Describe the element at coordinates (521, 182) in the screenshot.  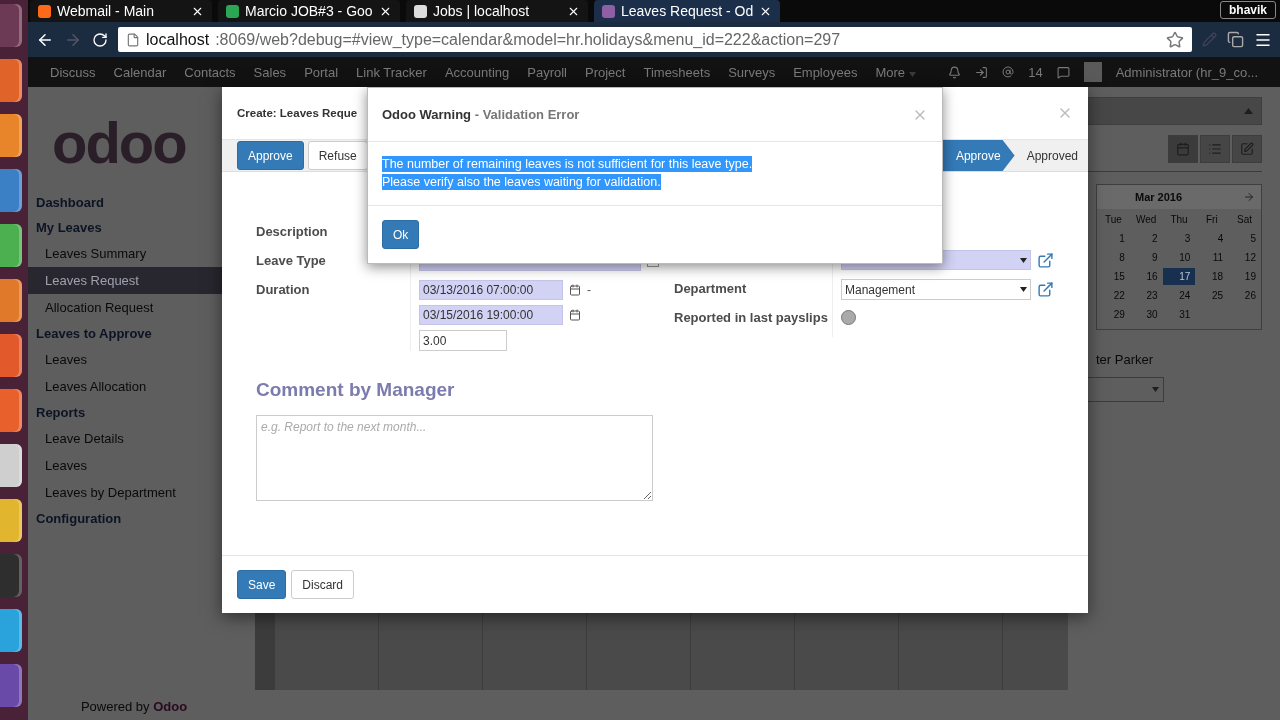
I see `error-message: Please verify also the leaves waiting for validation.` at that location.